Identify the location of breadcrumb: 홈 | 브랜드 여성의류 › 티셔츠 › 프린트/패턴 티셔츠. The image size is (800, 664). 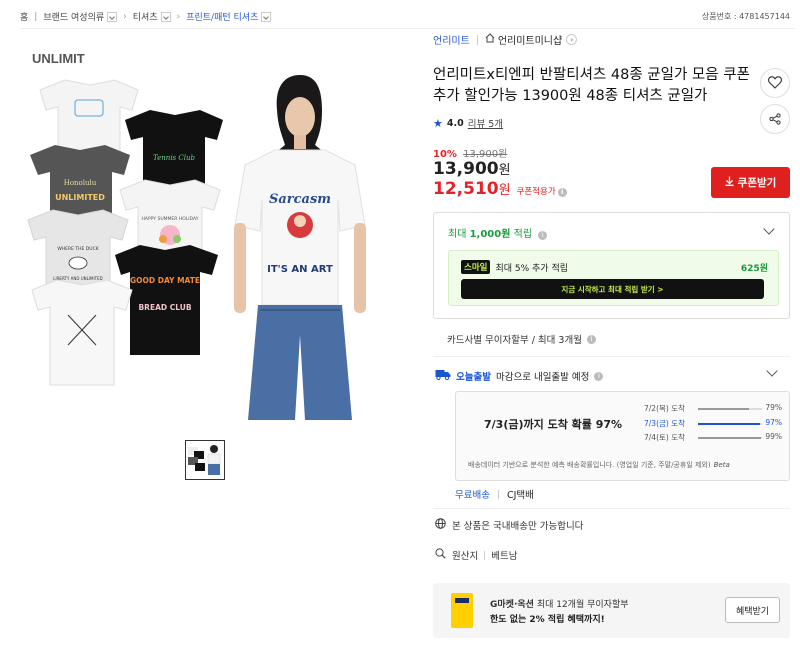
(146, 16).